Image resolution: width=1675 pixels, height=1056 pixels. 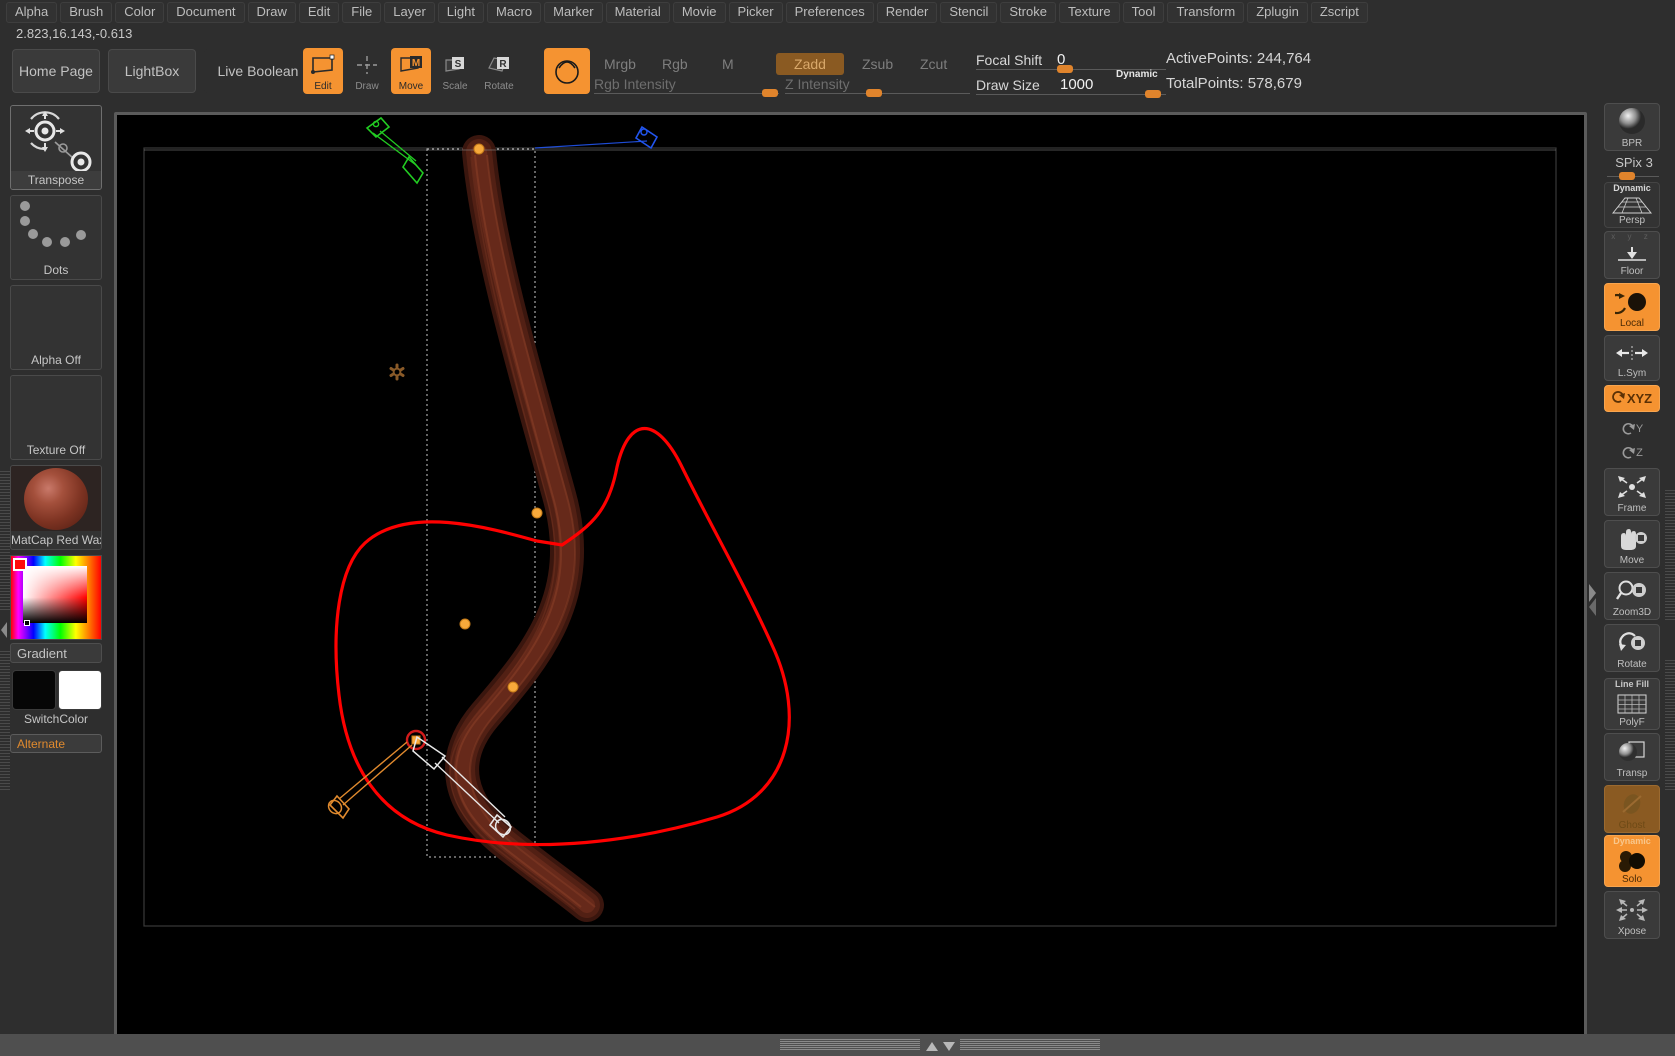 I want to click on primary-color-swatch, so click(x=34, y=690).